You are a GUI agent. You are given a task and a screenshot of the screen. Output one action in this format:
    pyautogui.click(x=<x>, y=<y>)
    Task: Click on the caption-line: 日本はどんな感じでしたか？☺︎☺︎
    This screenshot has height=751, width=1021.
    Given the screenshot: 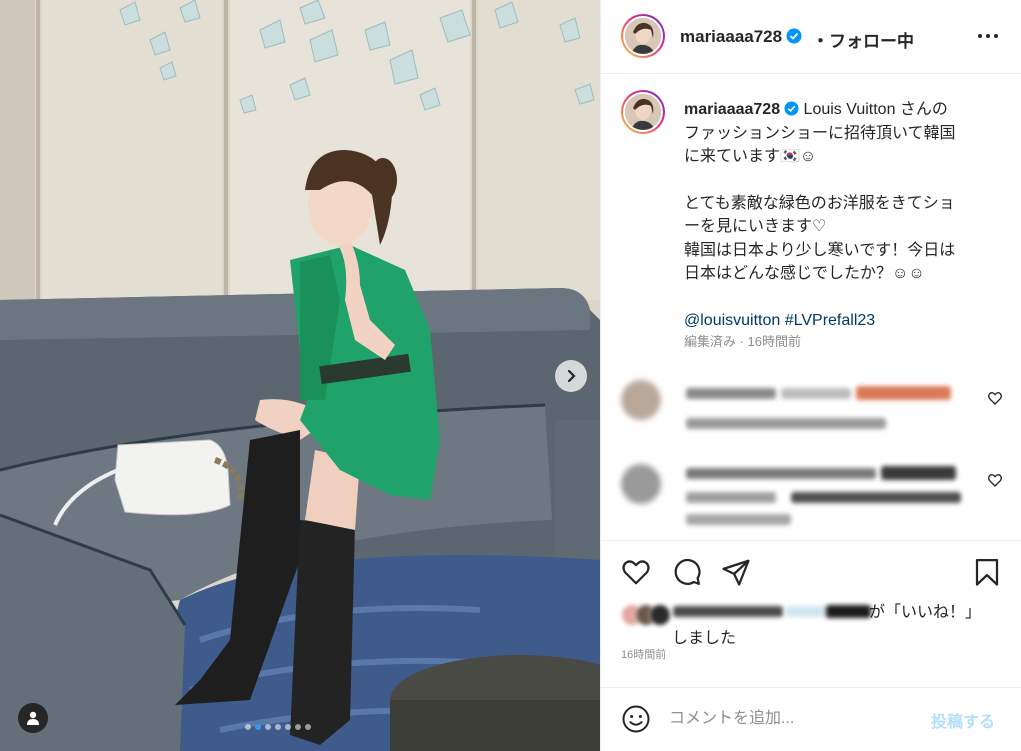 What is the action you would take?
    pyautogui.click(x=804, y=273)
    